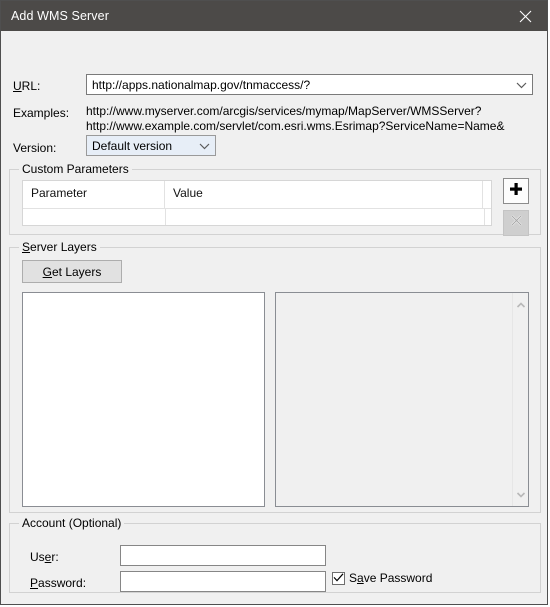 This screenshot has width=550, height=607. I want to click on version-selected-value: Default version, so click(132, 145).